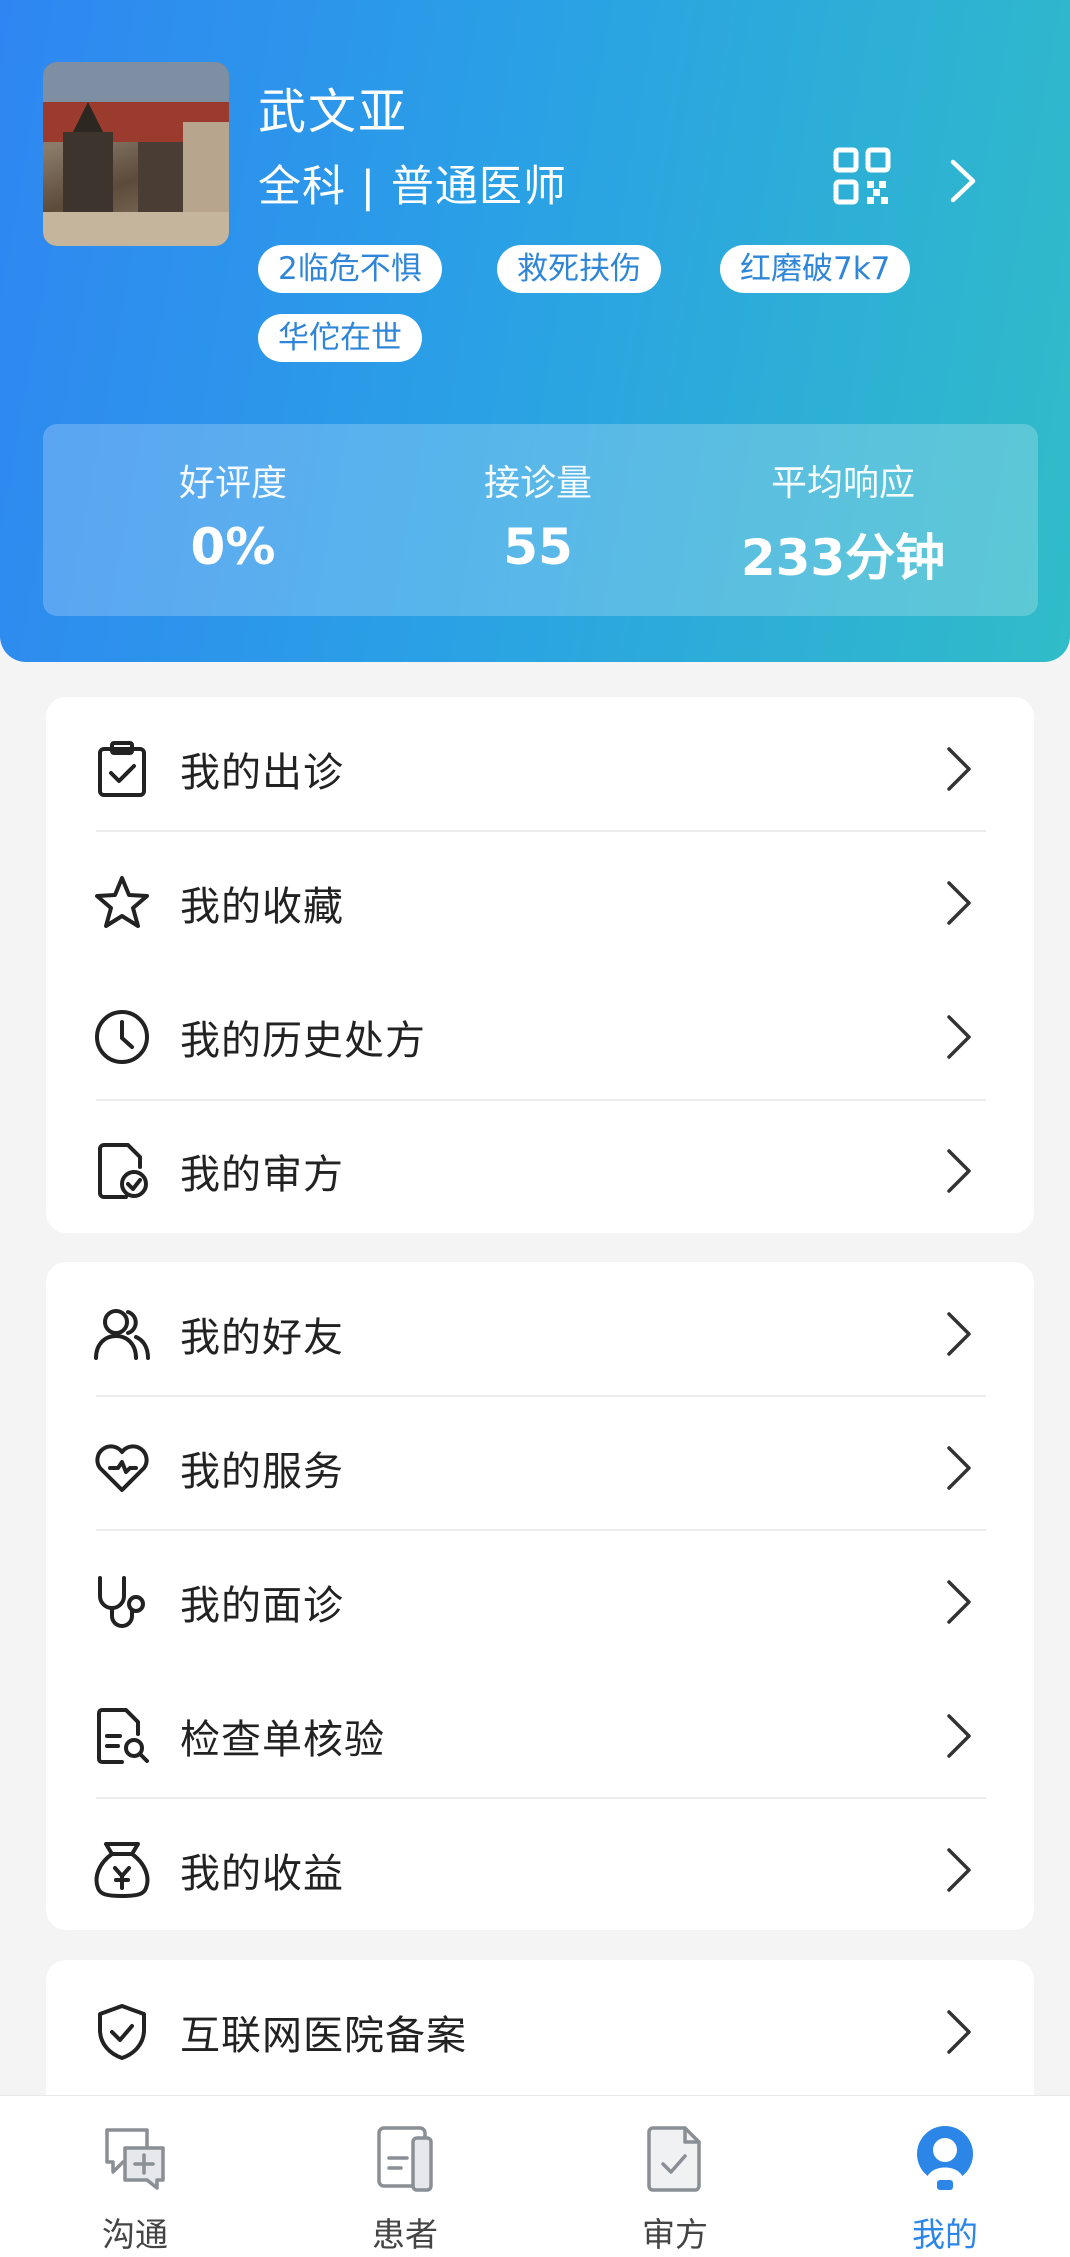 The image size is (1070, 2257). I want to click on doctor-name: 武文亚, so click(333, 112).